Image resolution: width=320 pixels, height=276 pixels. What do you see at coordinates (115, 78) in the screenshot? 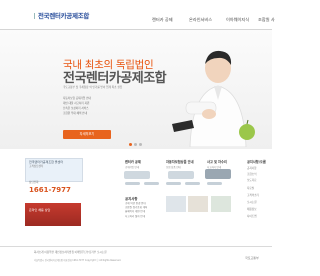
I see `hero-title: 전국렌터카공제조합` at bounding box center [115, 78].